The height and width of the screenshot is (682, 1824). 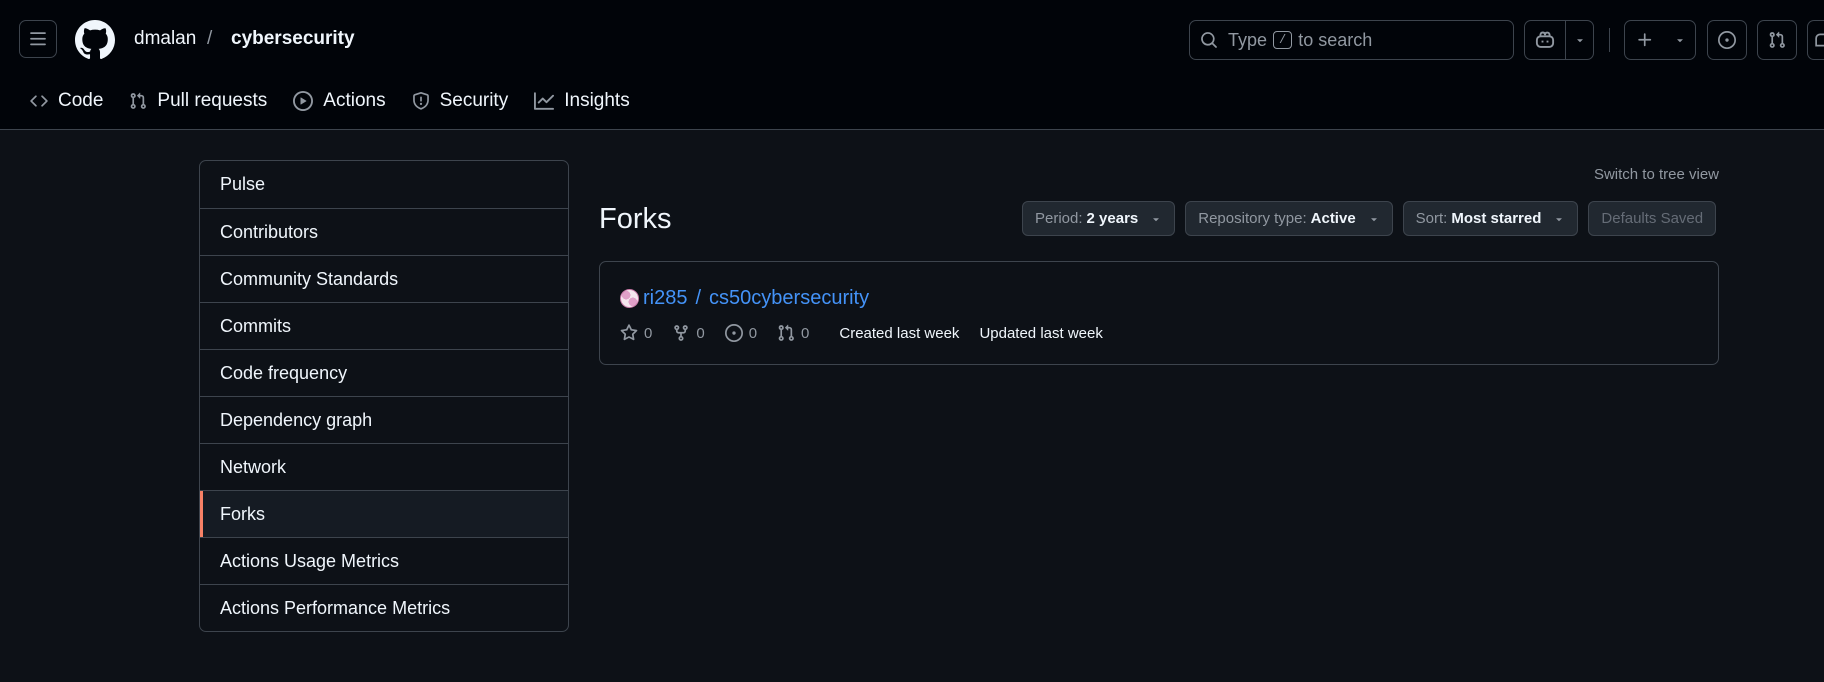 I want to click on sort-filter-label: Sort:, so click(x=1431, y=218).